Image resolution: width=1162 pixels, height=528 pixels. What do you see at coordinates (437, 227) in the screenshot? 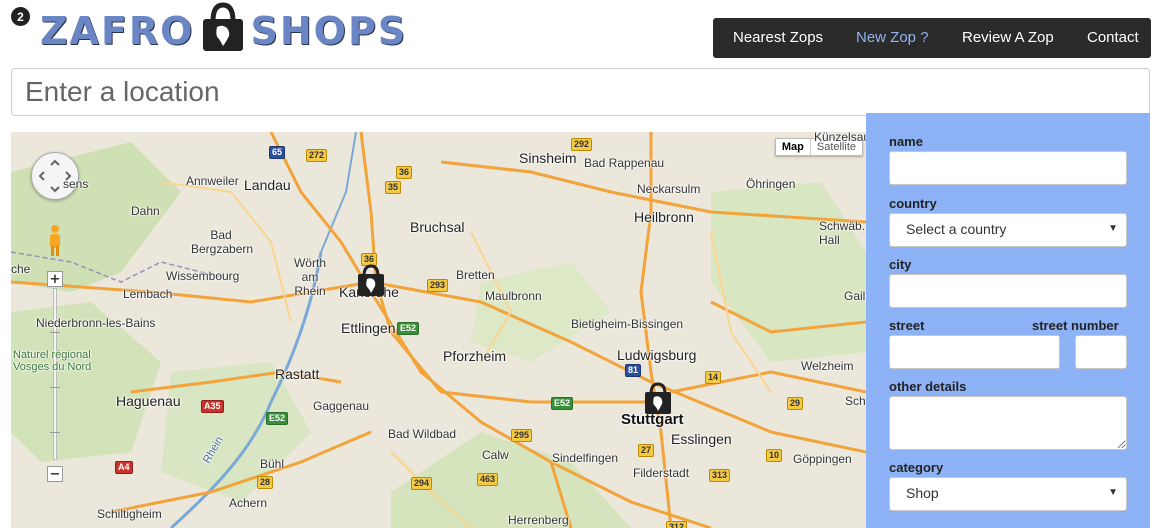
I see `map-label: Bruchsal` at bounding box center [437, 227].